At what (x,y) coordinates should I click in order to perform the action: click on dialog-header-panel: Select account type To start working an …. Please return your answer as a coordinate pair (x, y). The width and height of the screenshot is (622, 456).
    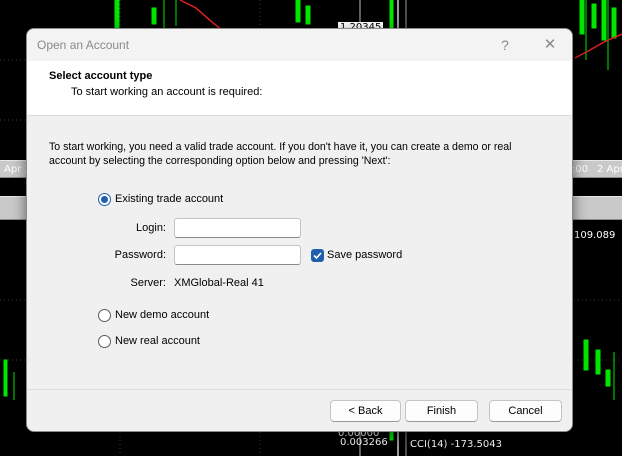
    Looking at the image, I should click on (299, 88).